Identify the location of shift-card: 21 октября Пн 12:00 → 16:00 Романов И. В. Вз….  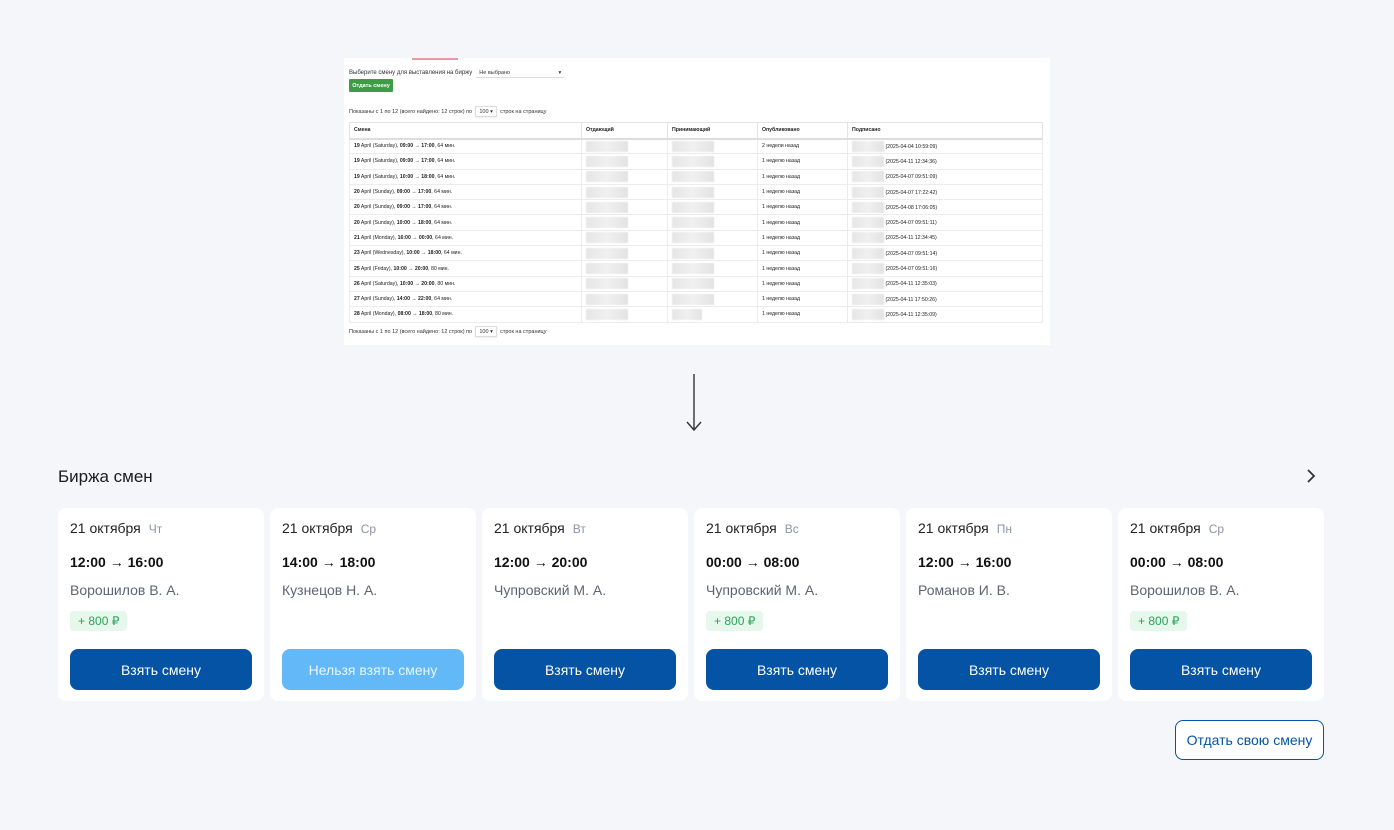
(1009, 604).